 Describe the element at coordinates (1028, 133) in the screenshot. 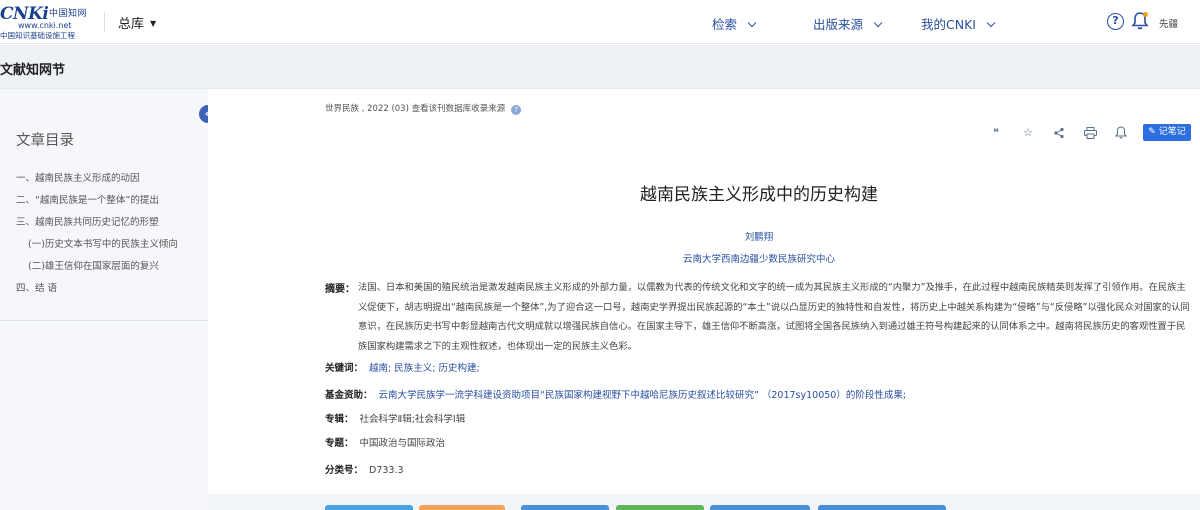

I see `star-icon: ☆` at that location.